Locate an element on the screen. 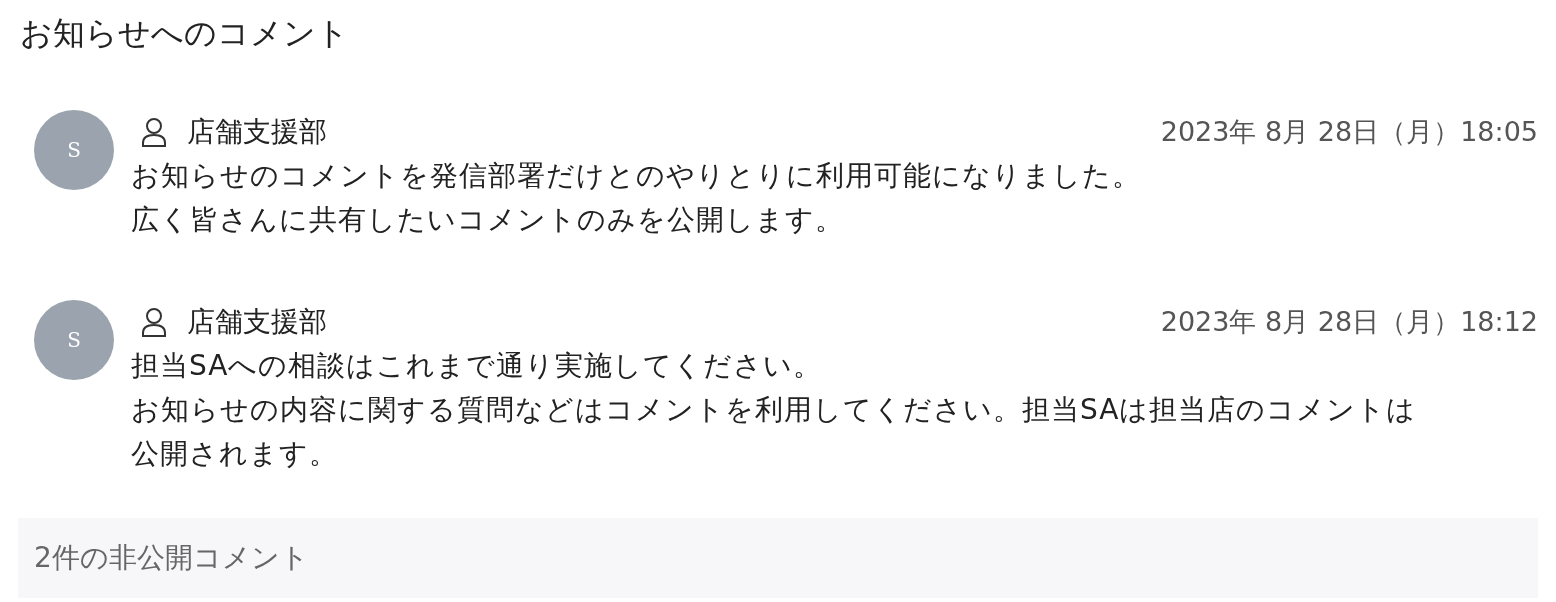 This screenshot has height=602, width=1556. comment-date: 2023年 8月 28日（月）18:12 is located at coordinates (1349, 322).